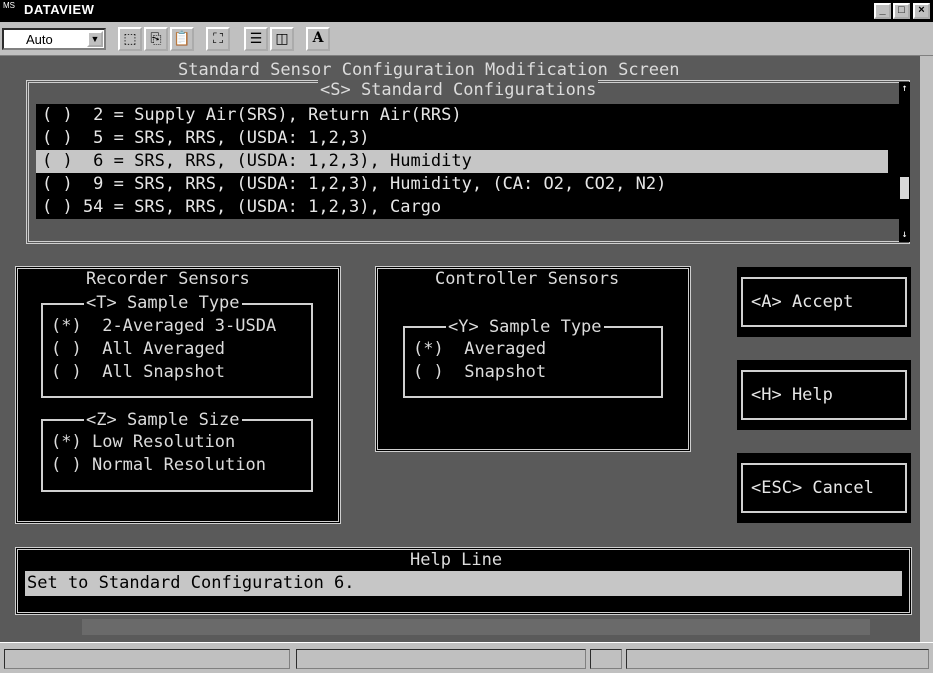 This screenshot has height=673, width=933. Describe the element at coordinates (926, 349) in the screenshot. I see `window-right-edge` at that location.